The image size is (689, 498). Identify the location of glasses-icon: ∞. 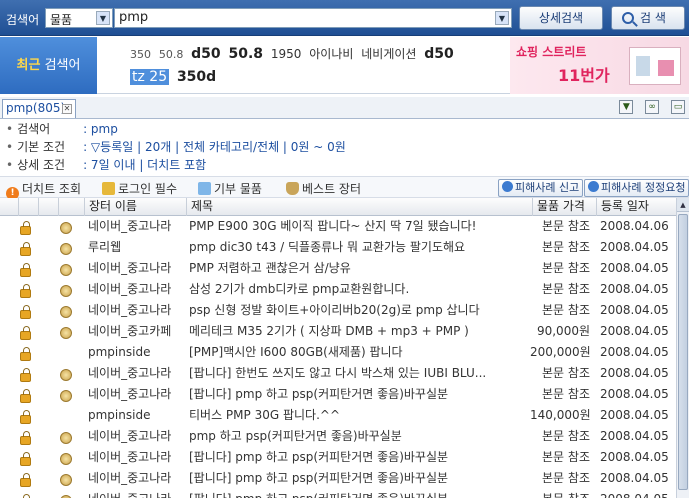
(652, 107).